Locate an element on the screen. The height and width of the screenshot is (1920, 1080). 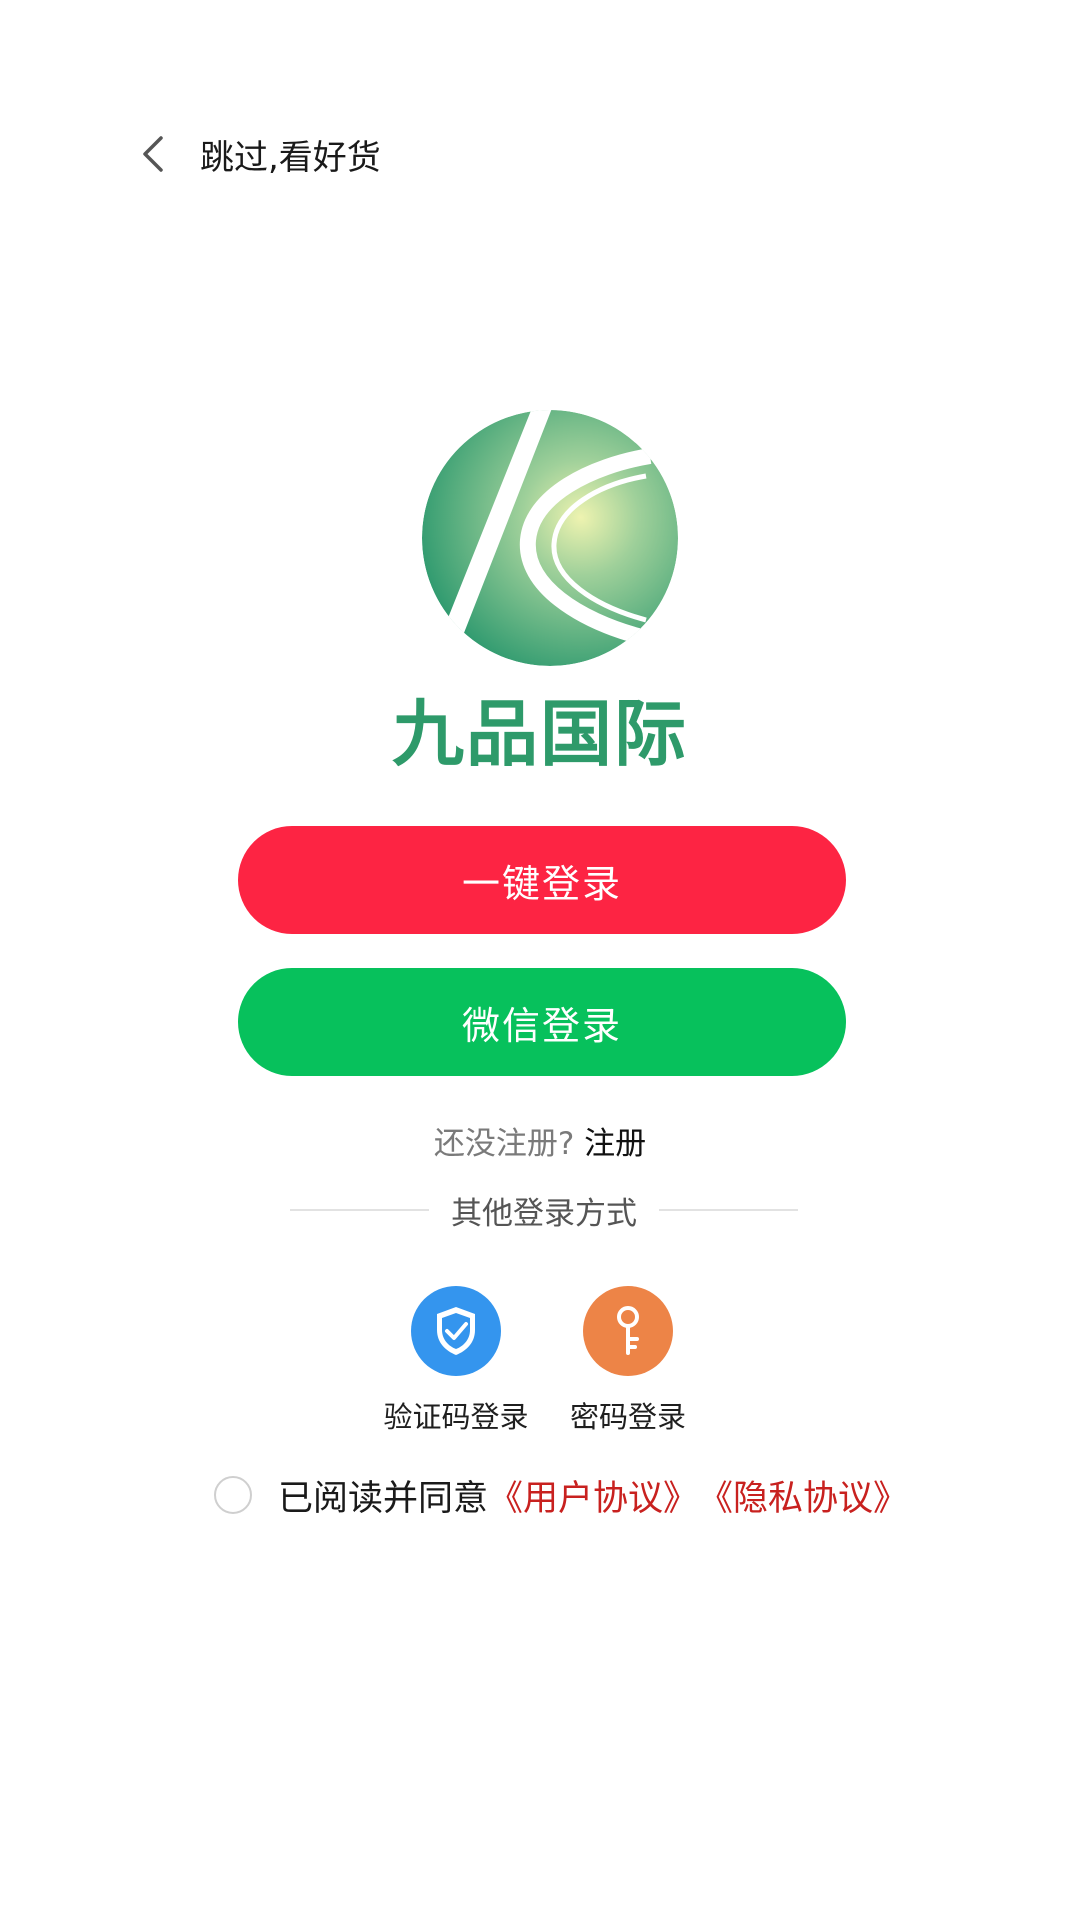
brand-logo-icon is located at coordinates (550, 538).